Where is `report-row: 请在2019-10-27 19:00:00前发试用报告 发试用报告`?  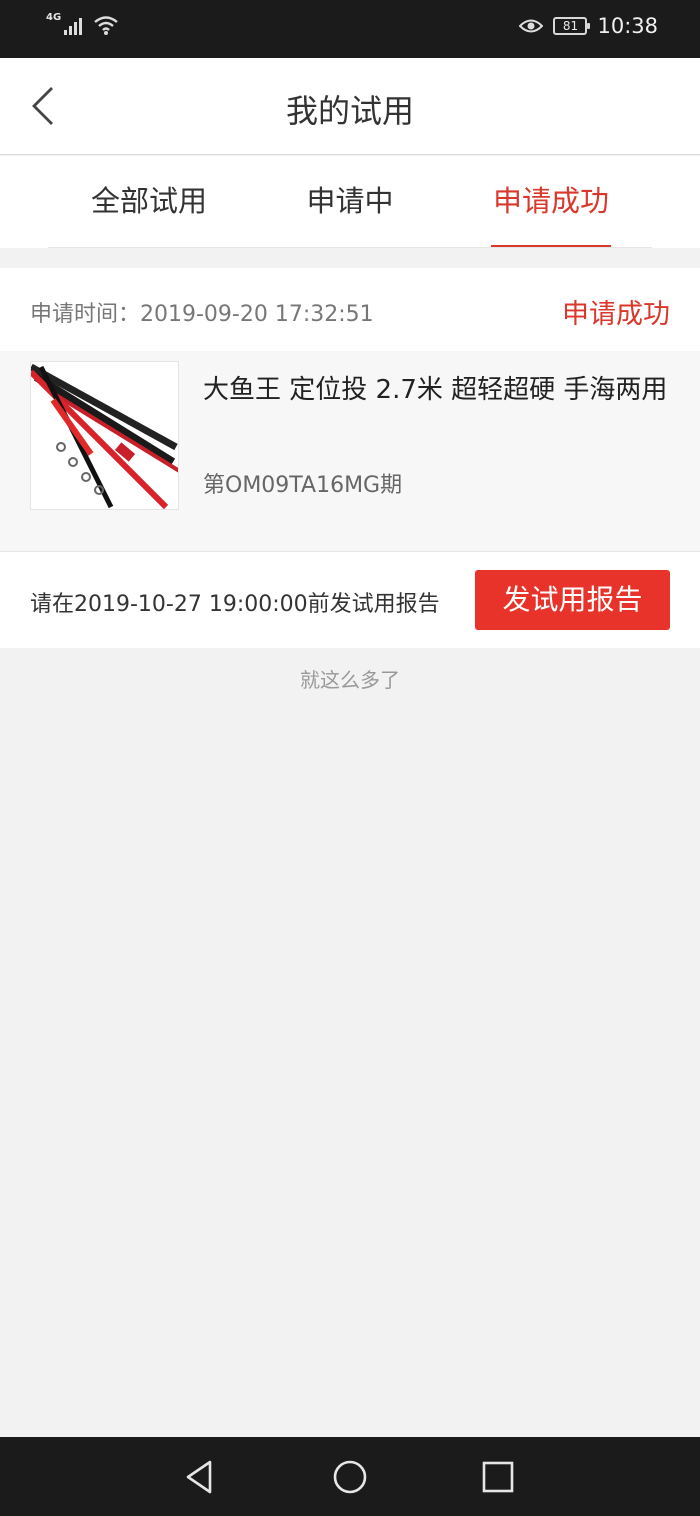
report-row: 请在2019-10-27 19:00:00前发试用报告 发试用报告 is located at coordinates (350, 599).